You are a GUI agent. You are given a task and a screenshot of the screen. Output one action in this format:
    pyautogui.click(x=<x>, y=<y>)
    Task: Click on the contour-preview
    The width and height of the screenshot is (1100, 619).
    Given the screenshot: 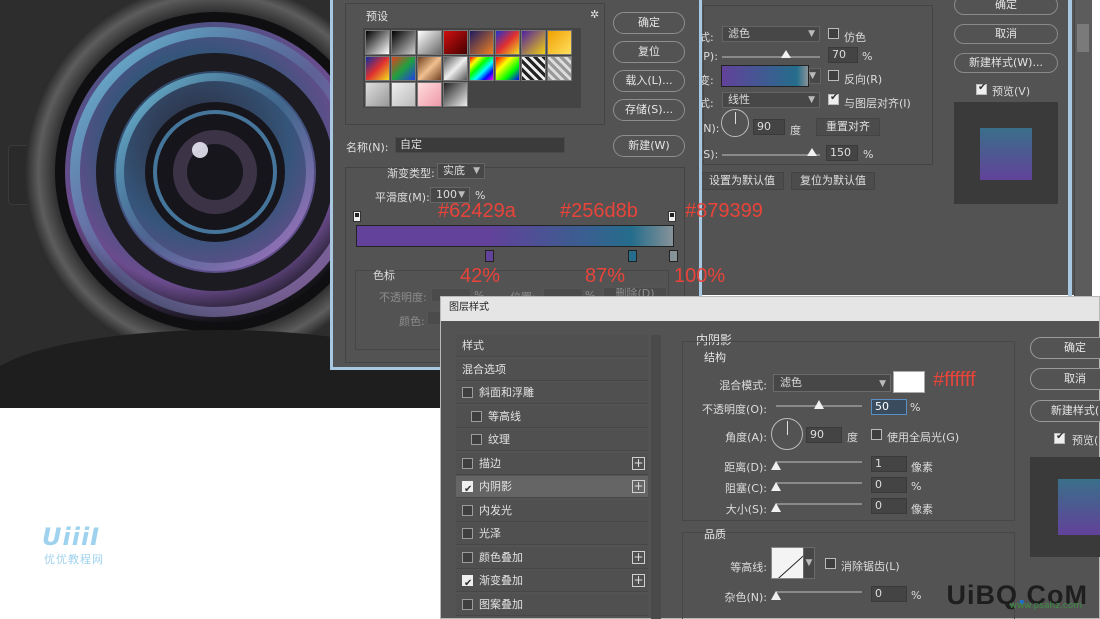 What is the action you would take?
    pyautogui.click(x=789, y=563)
    